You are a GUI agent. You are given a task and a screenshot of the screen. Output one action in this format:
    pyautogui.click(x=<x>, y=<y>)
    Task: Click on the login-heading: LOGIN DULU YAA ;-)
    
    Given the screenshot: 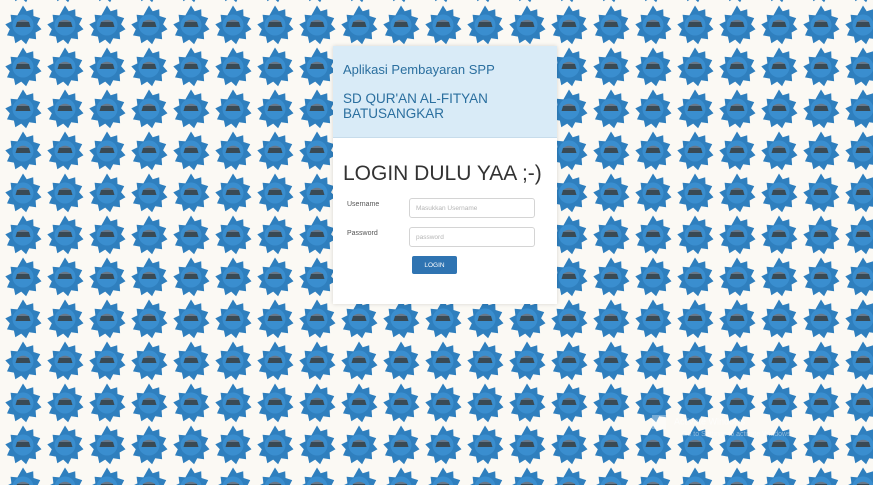 What is the action you would take?
    pyautogui.click(x=442, y=173)
    